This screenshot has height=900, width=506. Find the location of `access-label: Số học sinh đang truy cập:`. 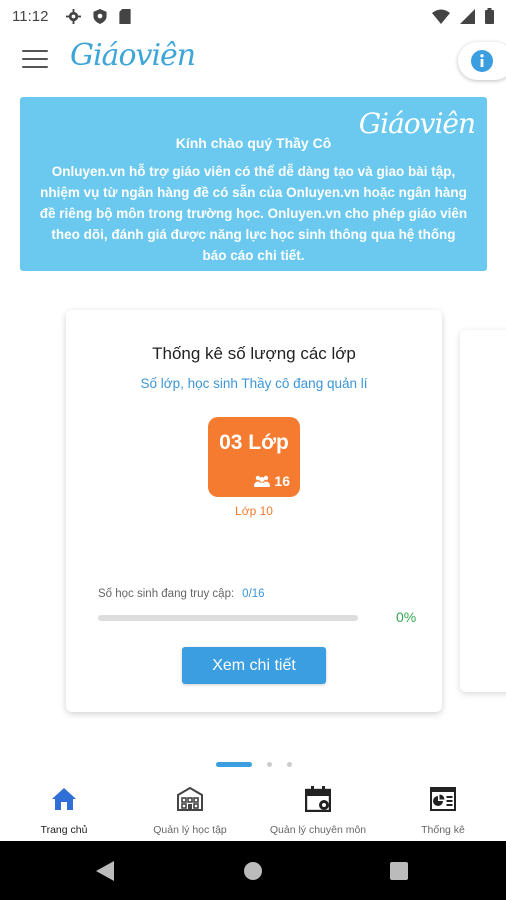

access-label: Số học sinh đang truy cập: is located at coordinates (166, 594).